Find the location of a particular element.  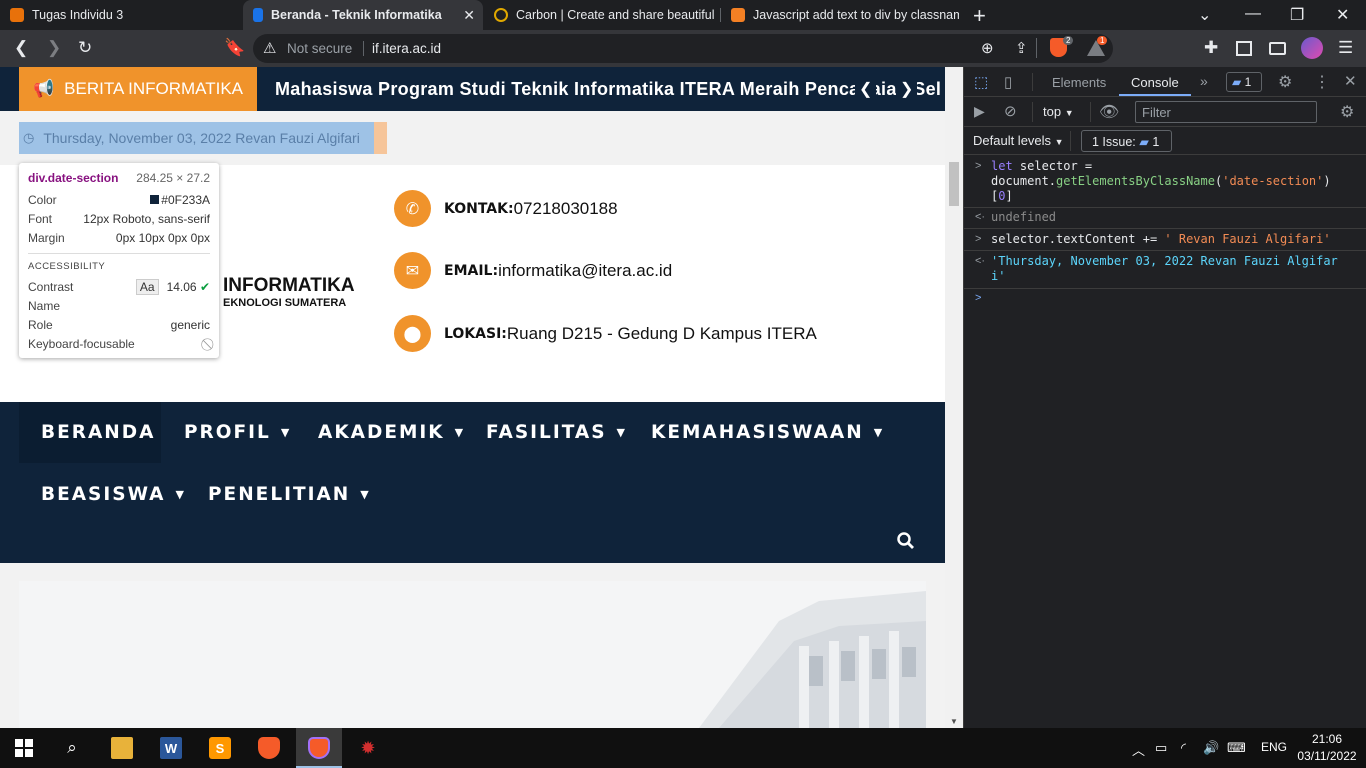

console-divider is located at coordinates (1165, 288).